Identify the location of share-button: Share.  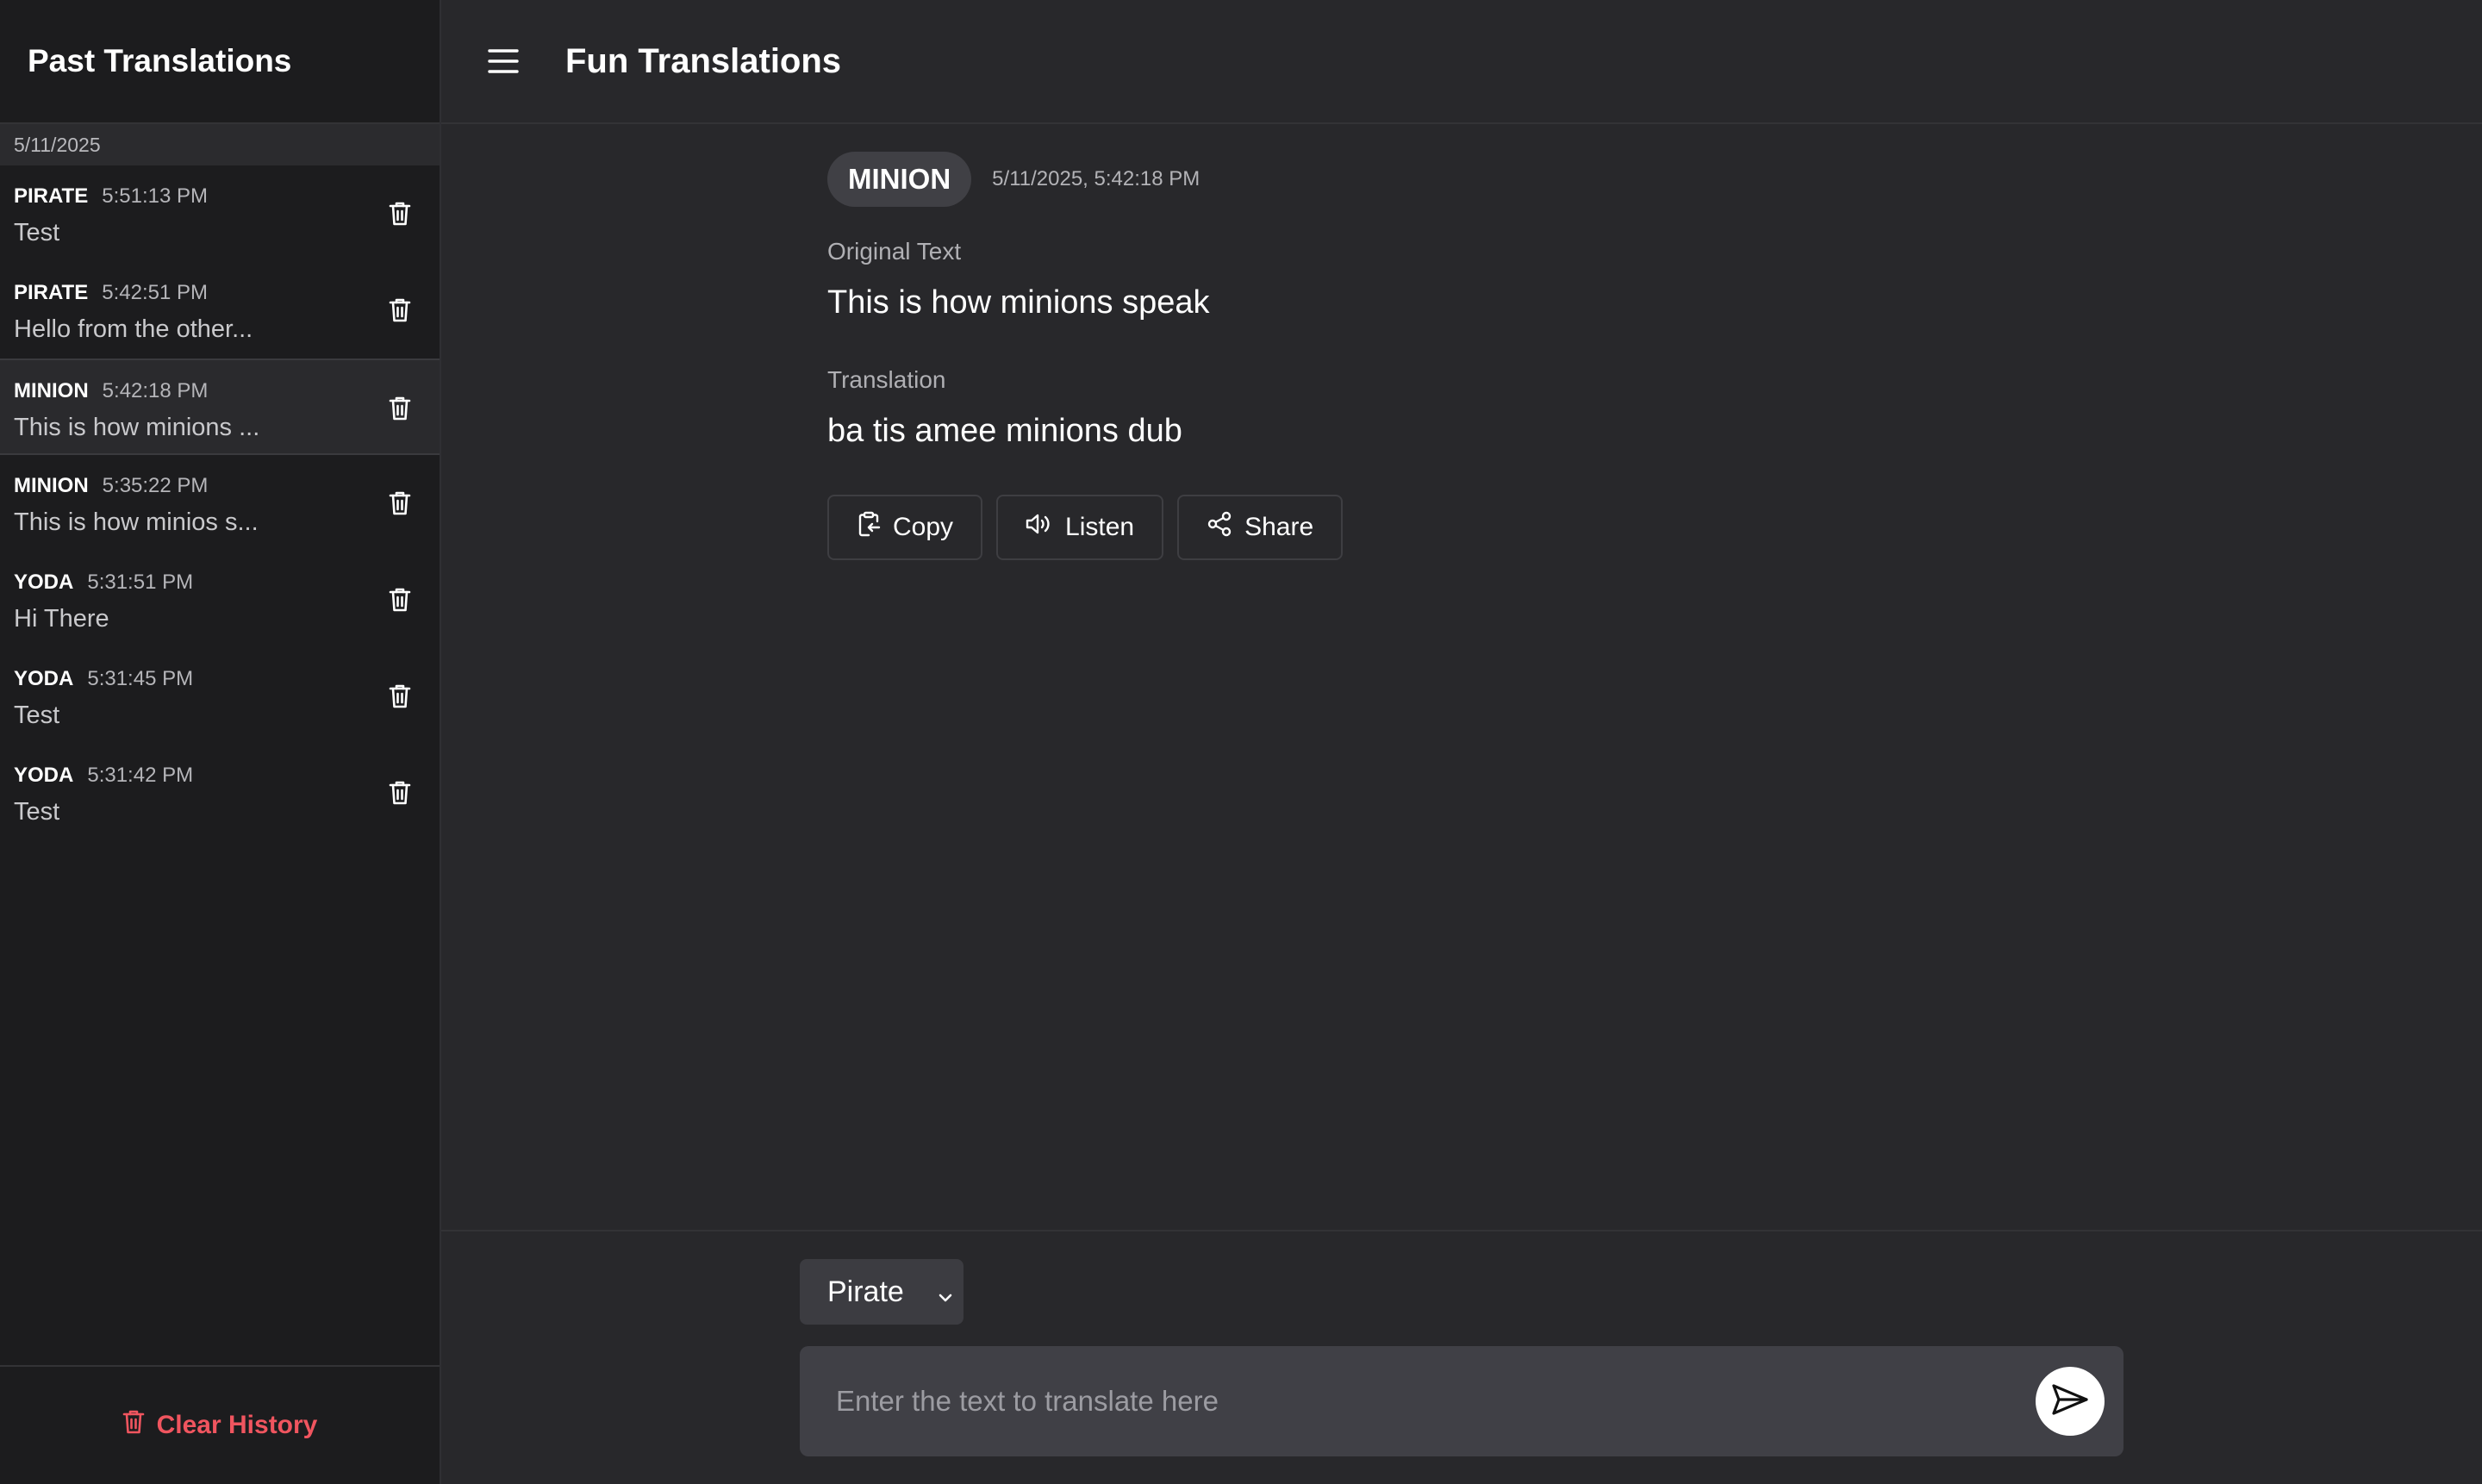
(1260, 528).